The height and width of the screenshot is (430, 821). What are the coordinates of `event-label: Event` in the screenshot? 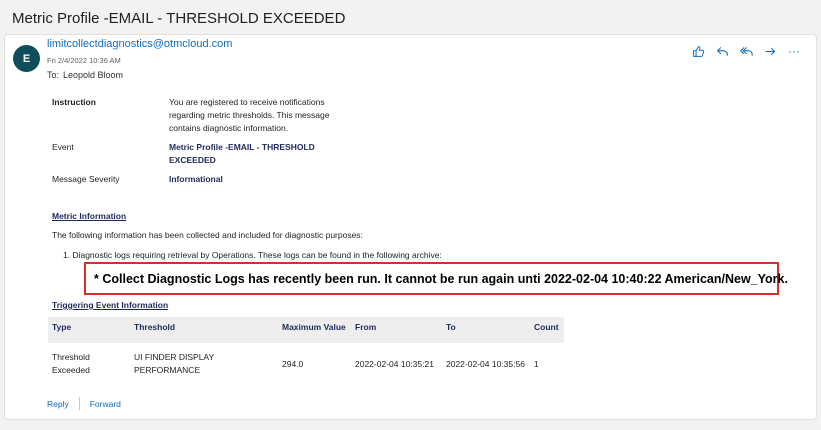 It's located at (63, 147).